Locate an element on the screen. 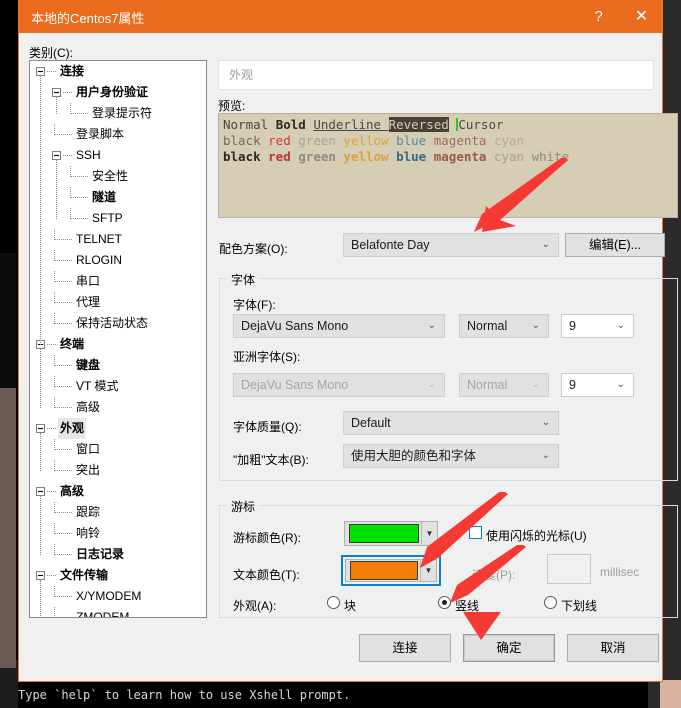 The height and width of the screenshot is (708, 681). font-quality-value: Default is located at coordinates (371, 423).